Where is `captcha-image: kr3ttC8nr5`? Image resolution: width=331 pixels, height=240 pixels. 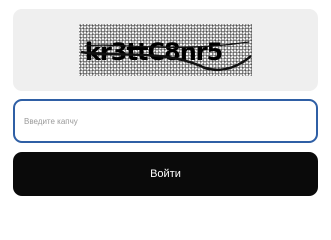 captcha-image: kr3ttC8nr5 is located at coordinates (165, 50).